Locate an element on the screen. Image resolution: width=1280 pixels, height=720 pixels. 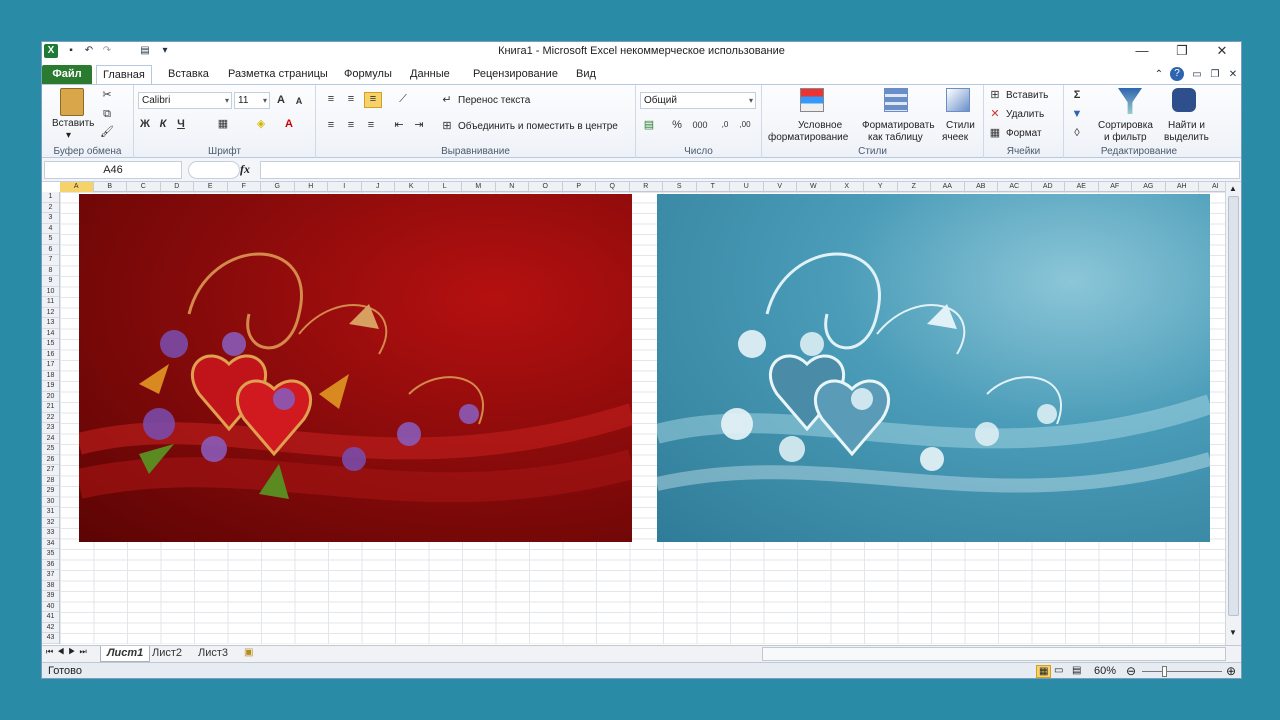
formula-input is located at coordinates (750, 170).